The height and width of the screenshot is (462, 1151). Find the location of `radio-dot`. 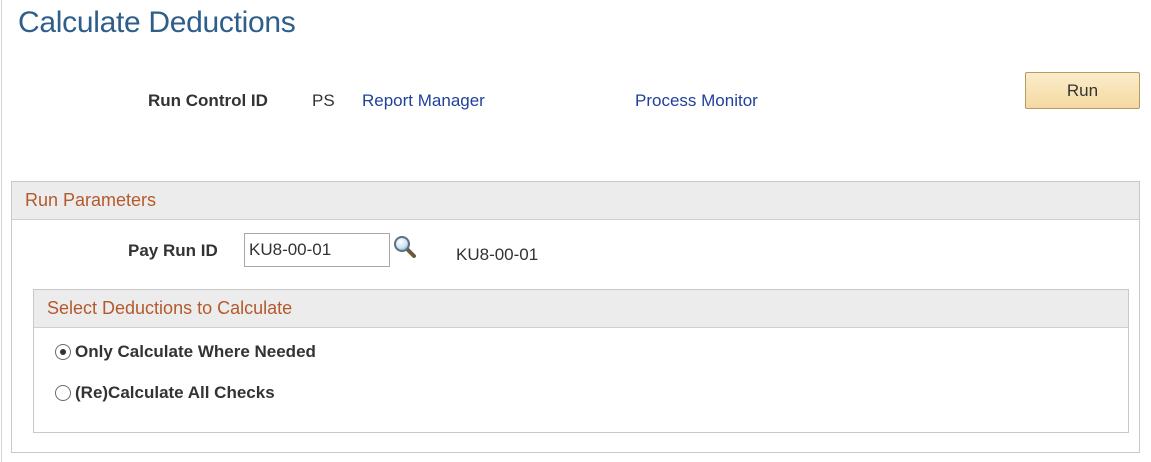

radio-dot is located at coordinates (63, 352).